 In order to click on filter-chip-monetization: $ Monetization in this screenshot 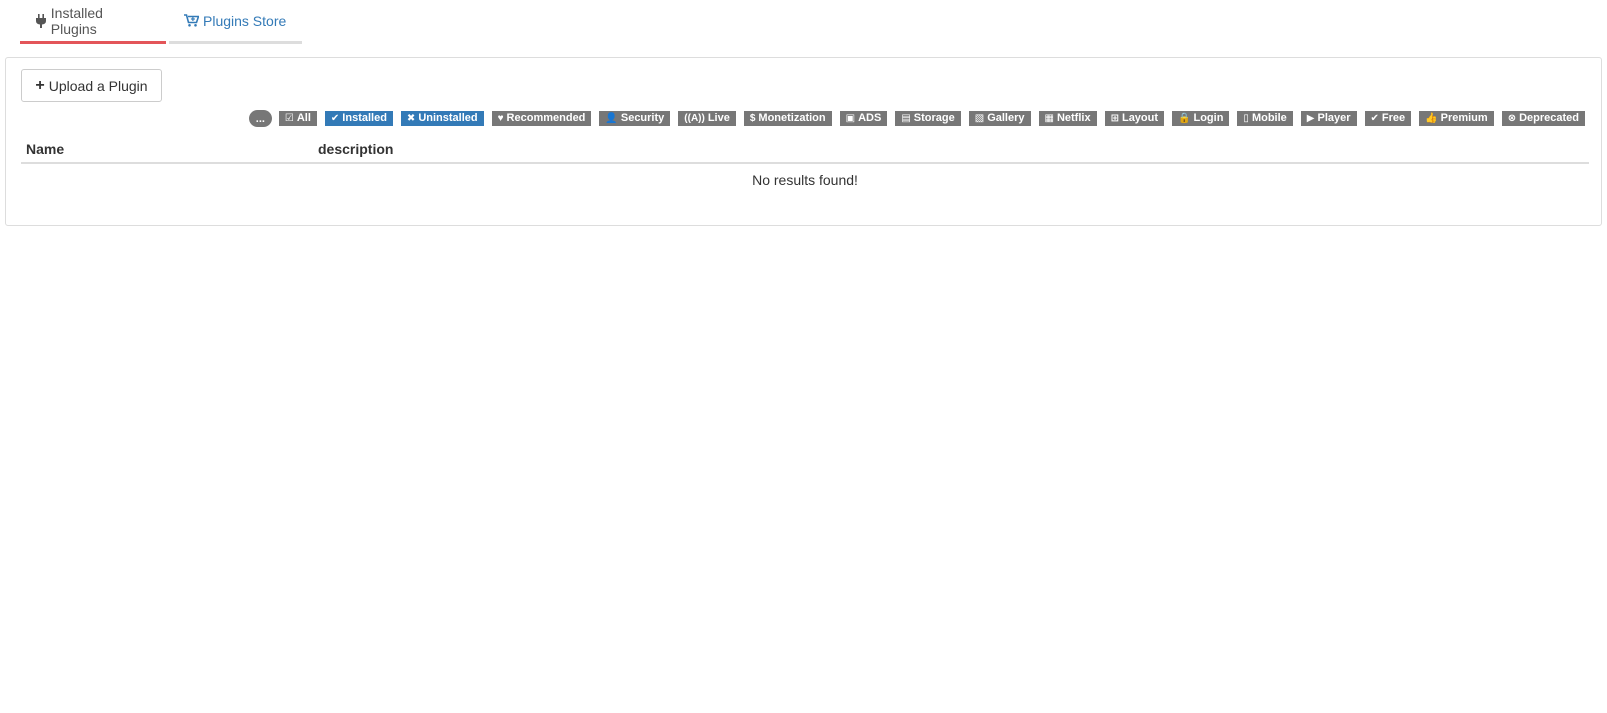, I will do `click(787, 118)`.